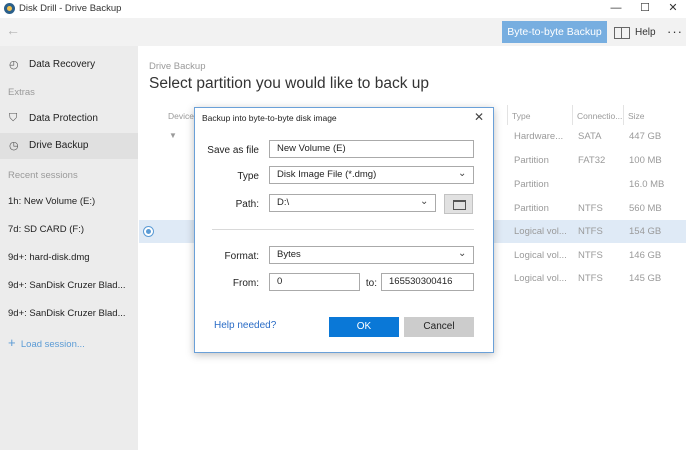 The width and height of the screenshot is (686, 450). What do you see at coordinates (645, 278) in the screenshot?
I see `table-cell-size: 145 GB` at bounding box center [645, 278].